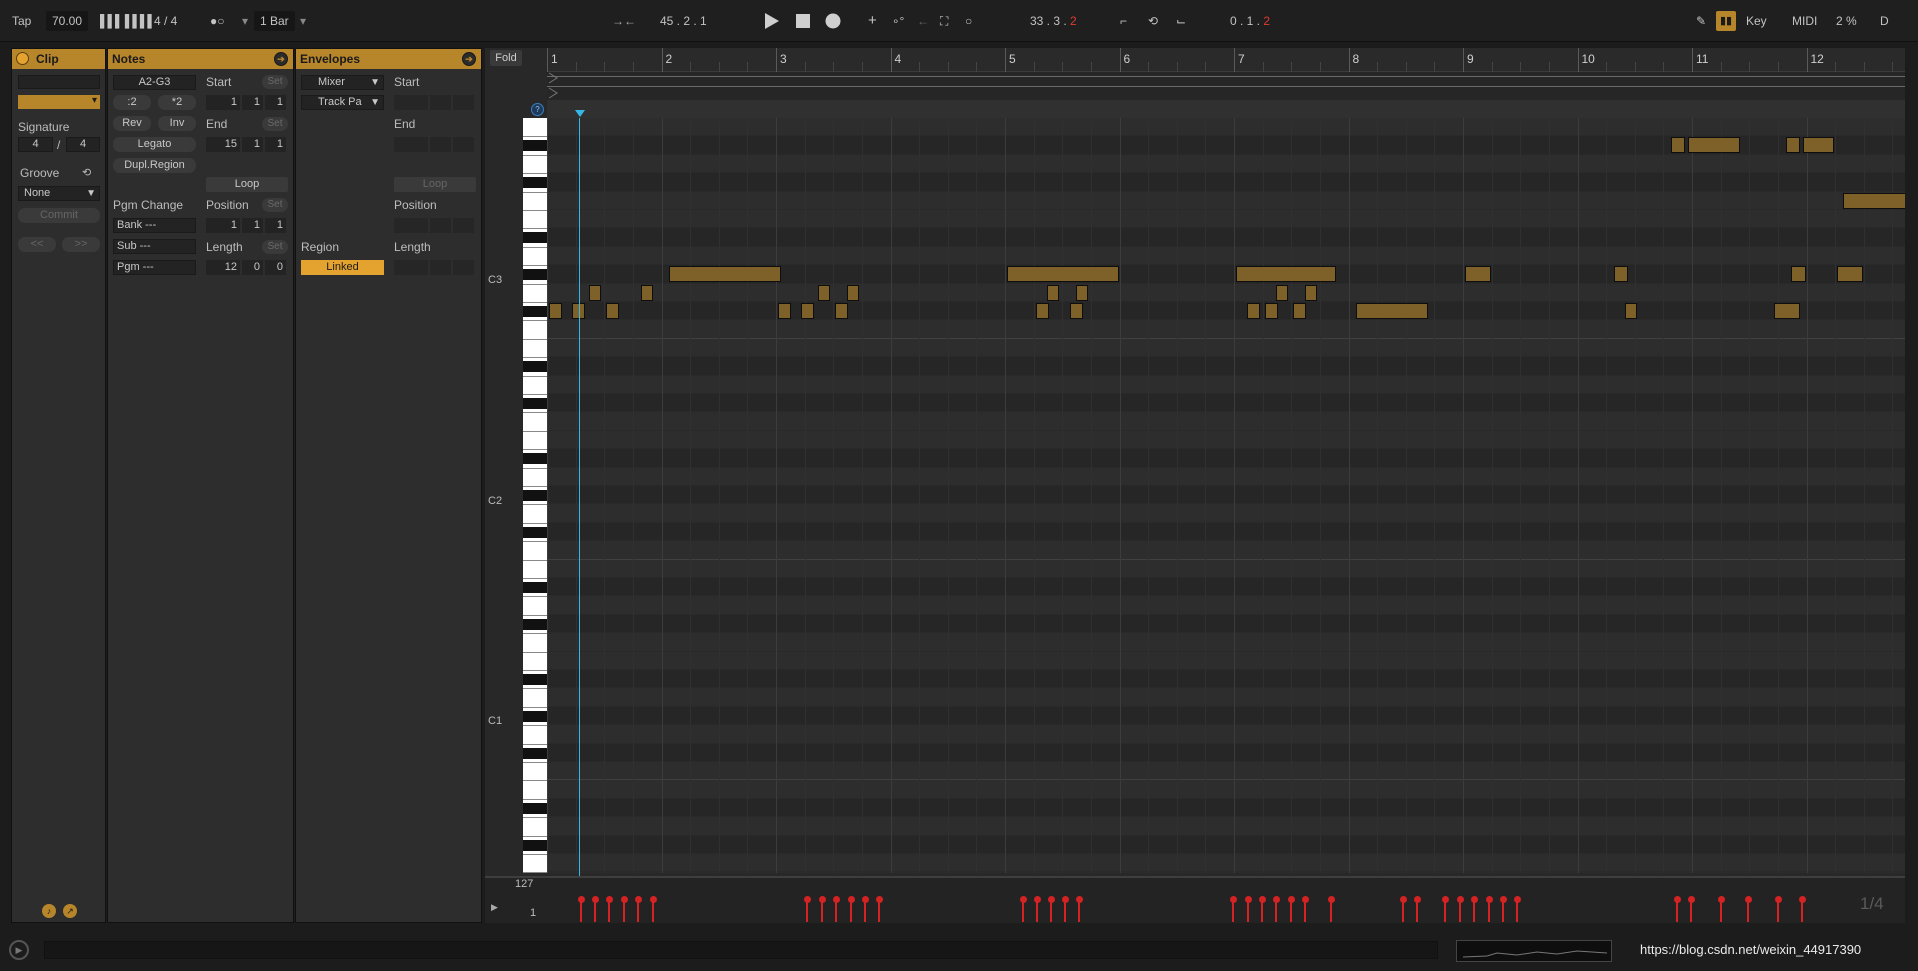  What do you see at coordinates (275, 102) in the screenshot?
I see `start-sixteenth: 1` at bounding box center [275, 102].